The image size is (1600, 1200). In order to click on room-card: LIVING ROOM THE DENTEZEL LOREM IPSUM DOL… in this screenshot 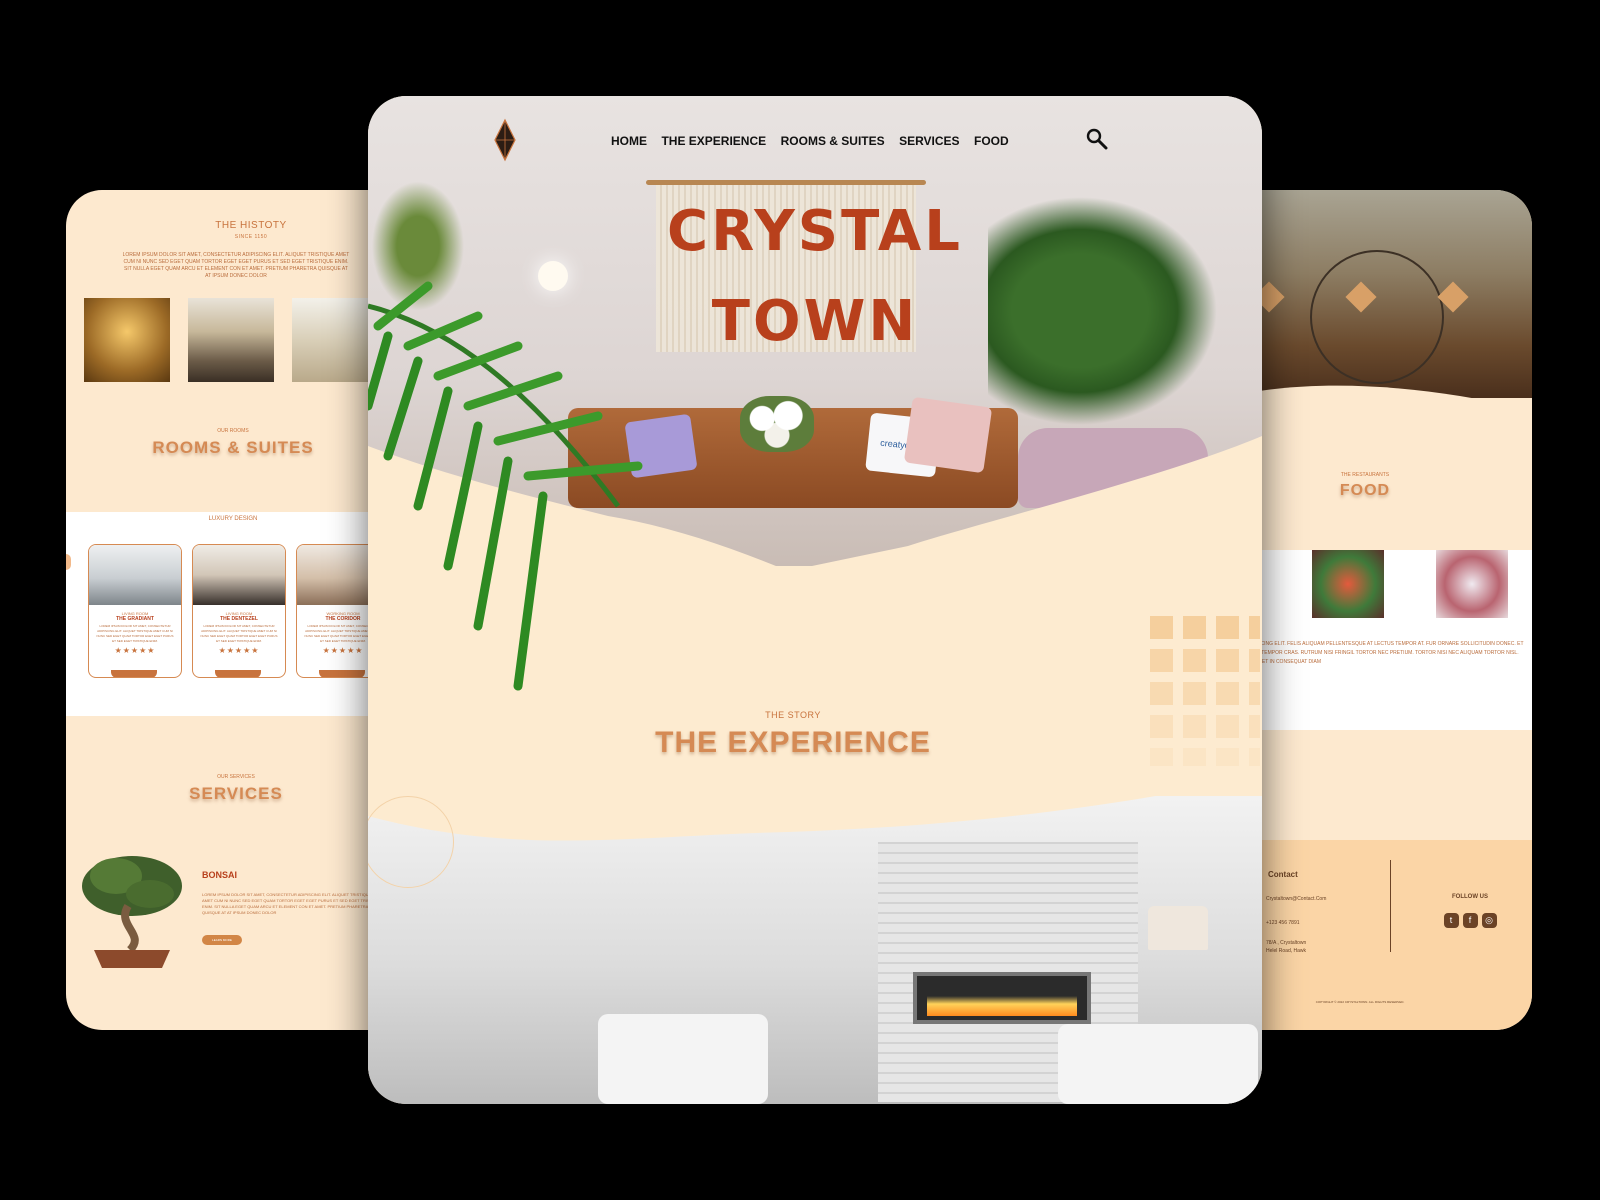, I will do `click(239, 611)`.